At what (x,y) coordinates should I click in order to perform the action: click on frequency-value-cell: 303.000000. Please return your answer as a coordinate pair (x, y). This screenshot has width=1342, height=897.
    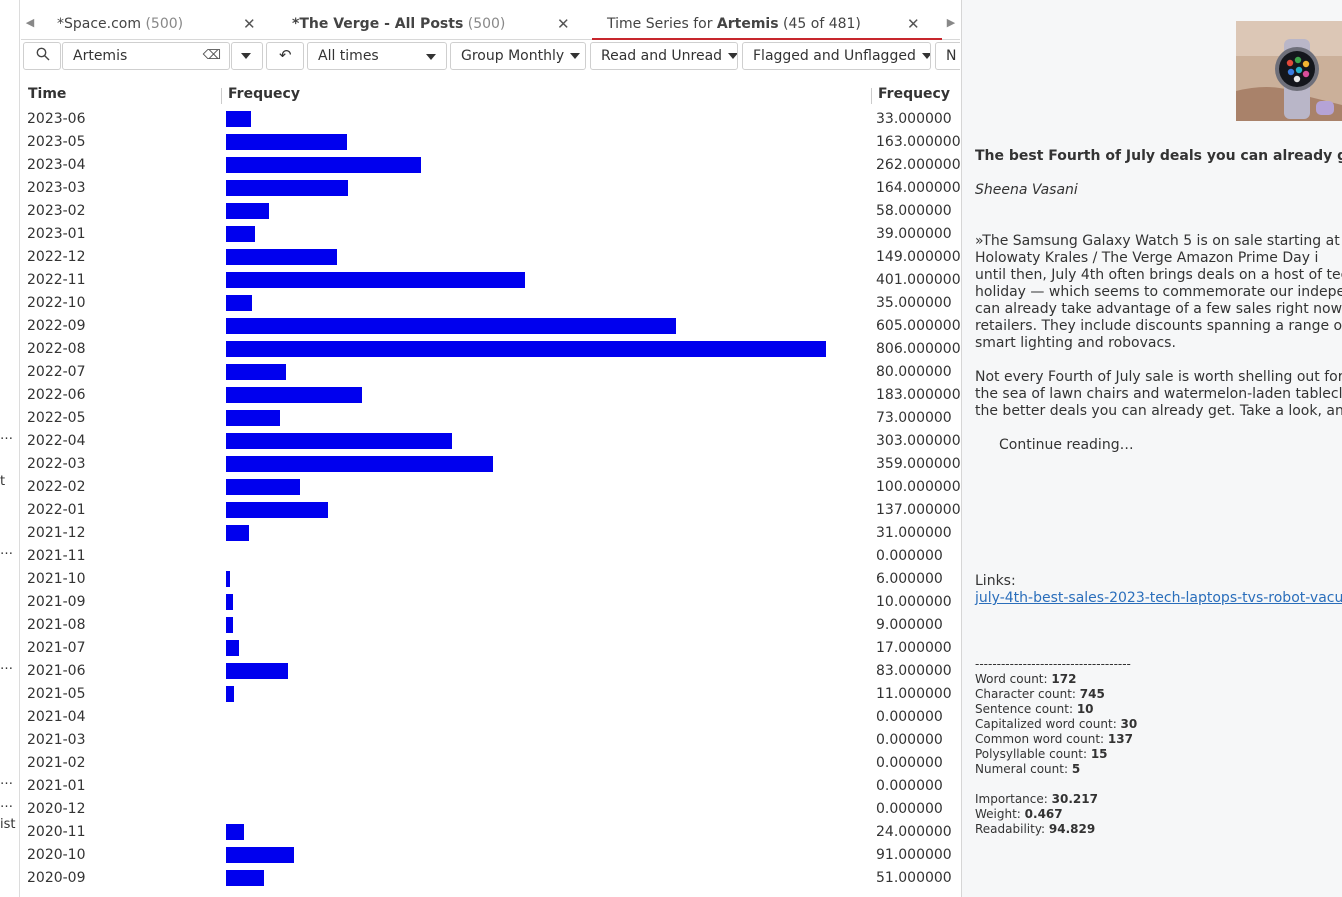
    Looking at the image, I should click on (918, 441).